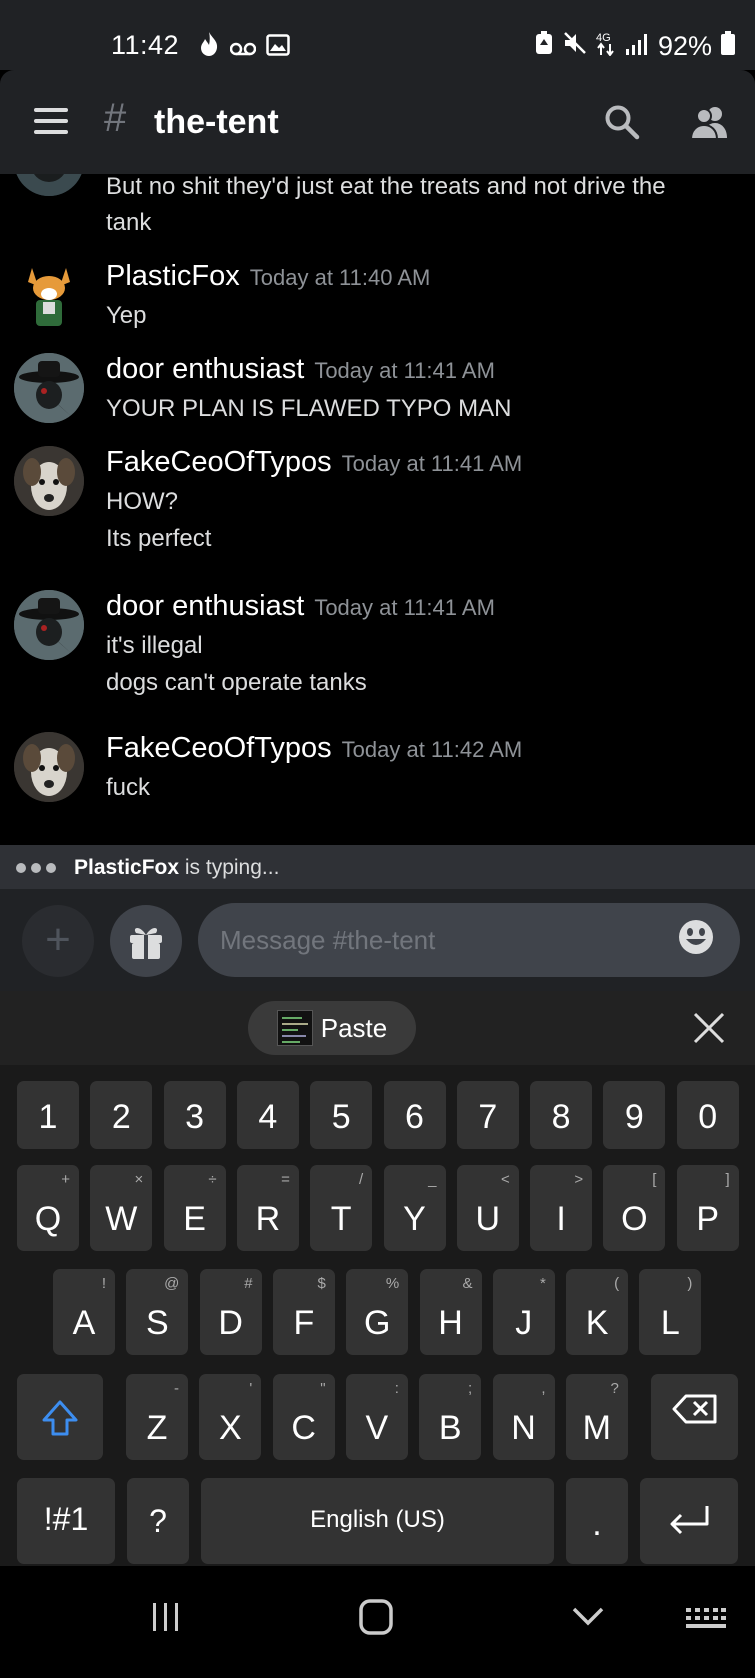  I want to click on key-secondary-label: $, so click(321, 1283).